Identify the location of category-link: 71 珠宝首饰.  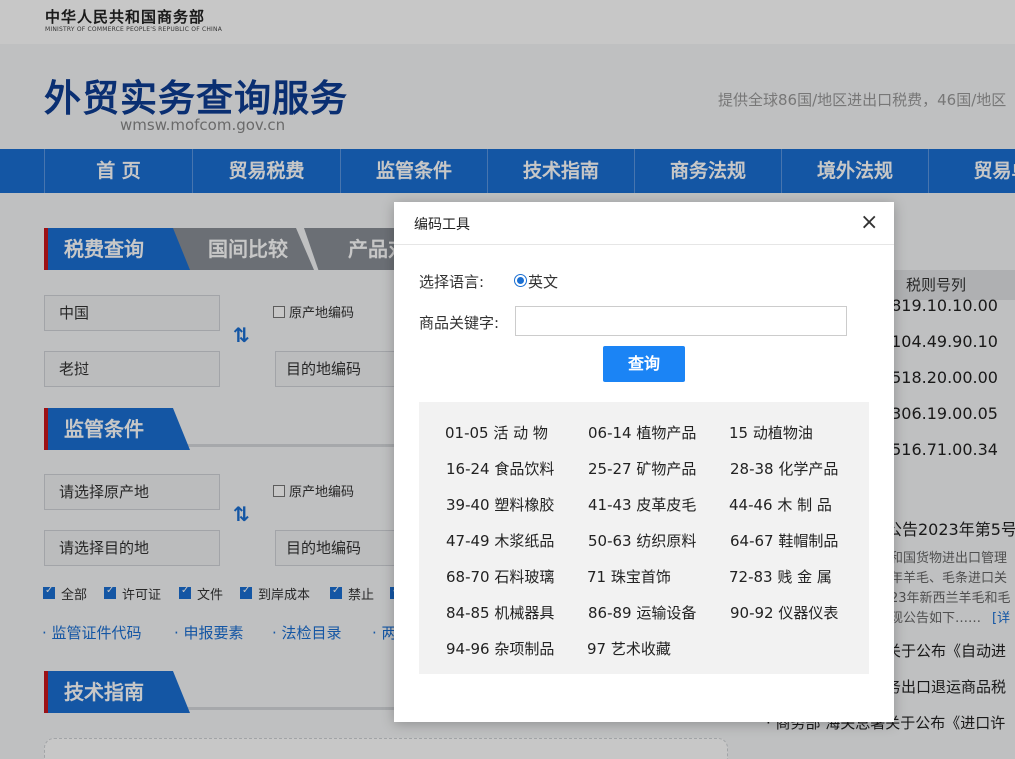
(629, 576).